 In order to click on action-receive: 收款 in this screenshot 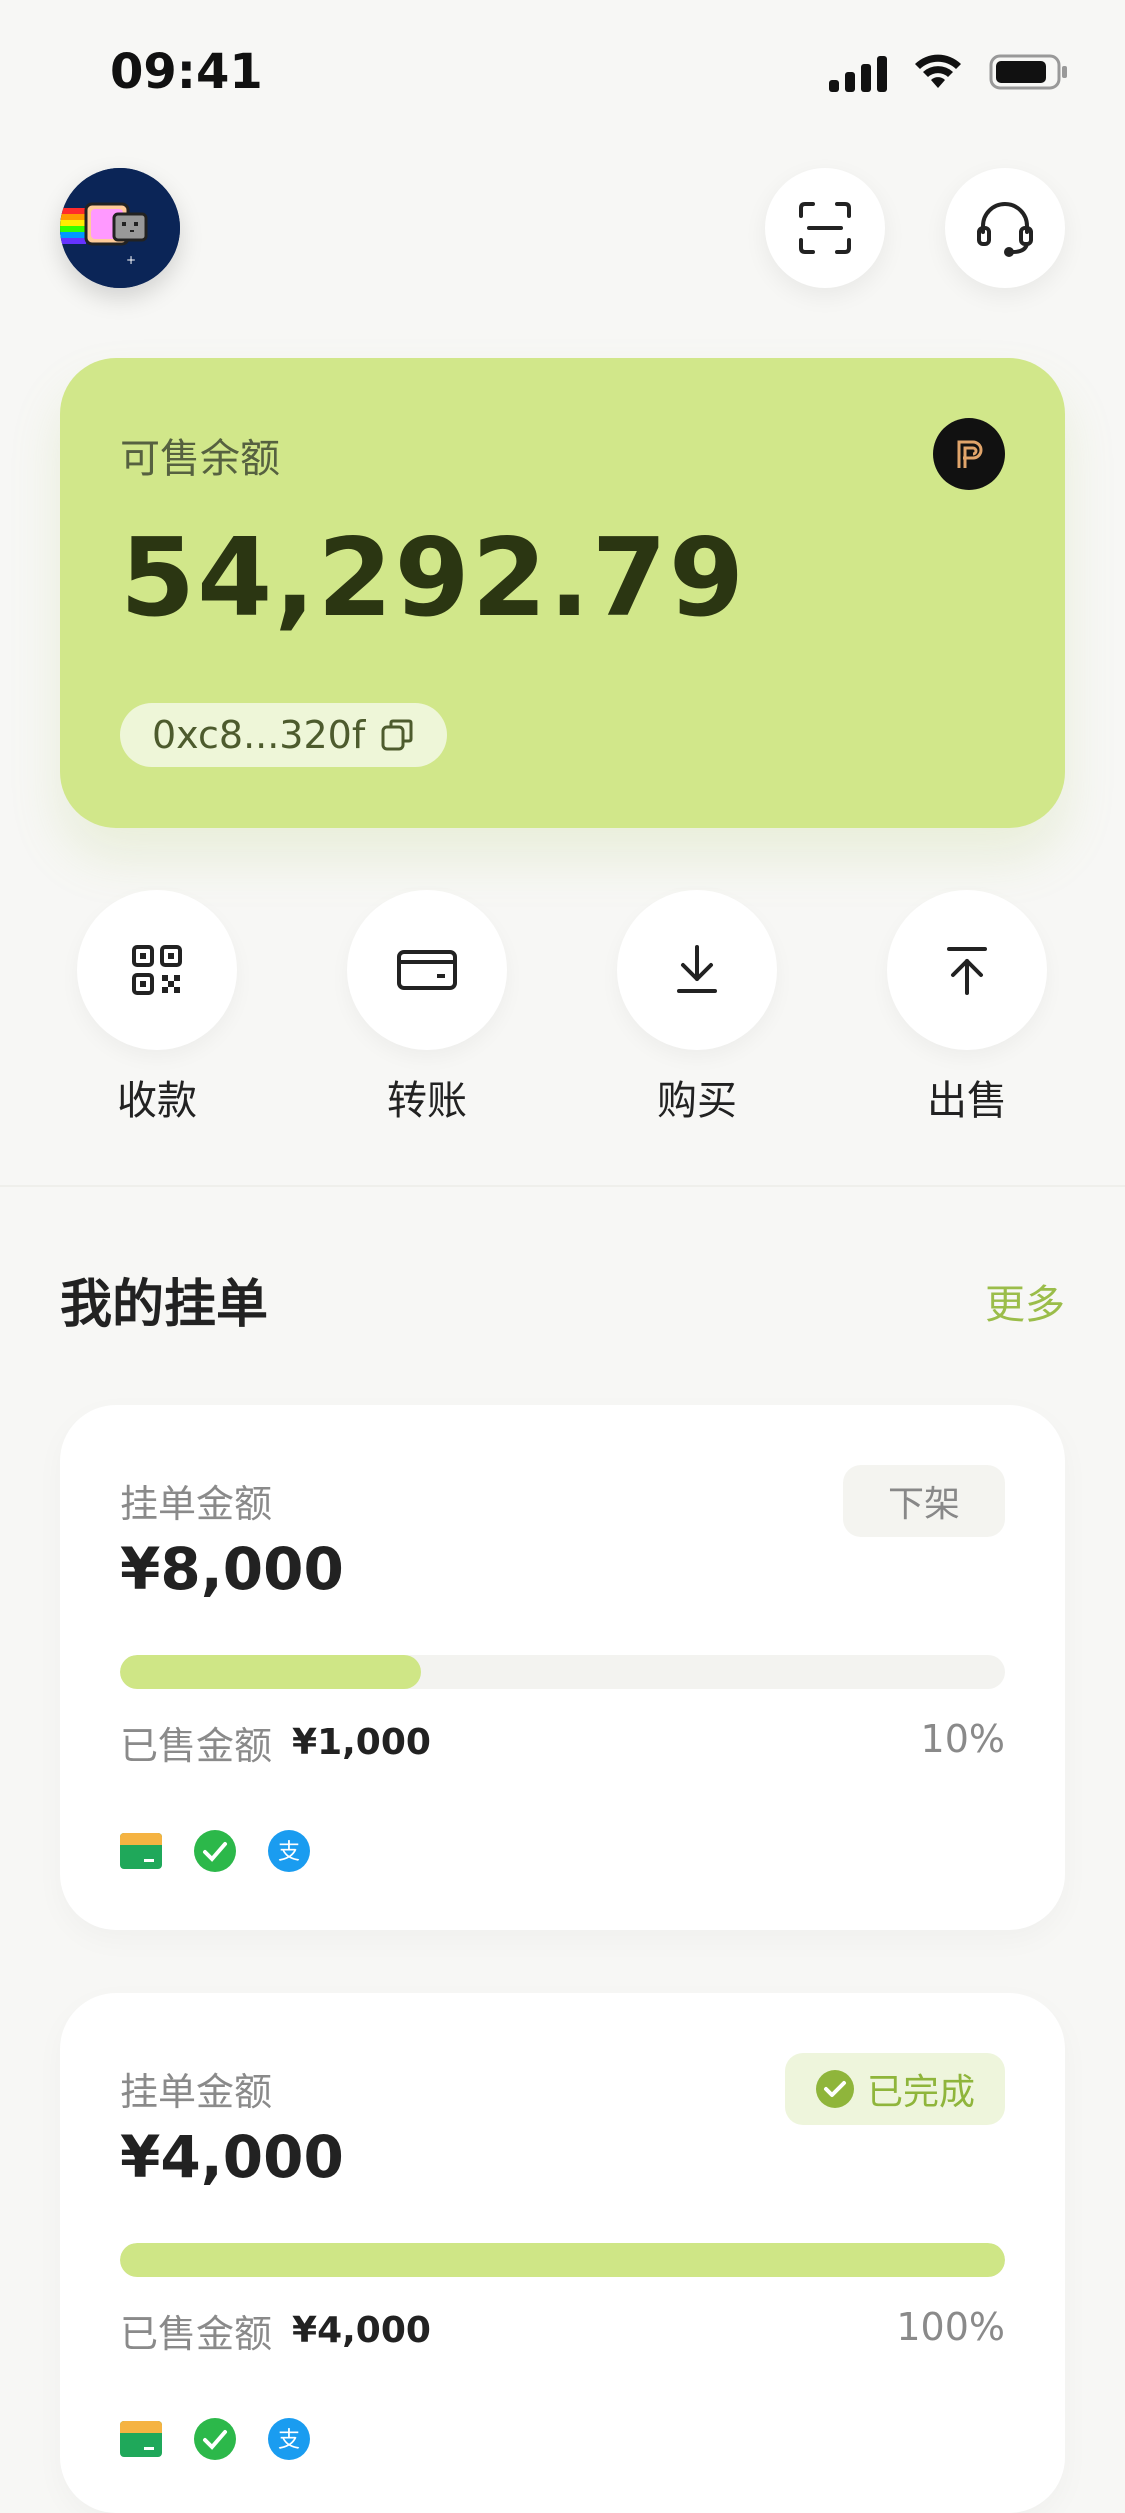, I will do `click(157, 1008)`.